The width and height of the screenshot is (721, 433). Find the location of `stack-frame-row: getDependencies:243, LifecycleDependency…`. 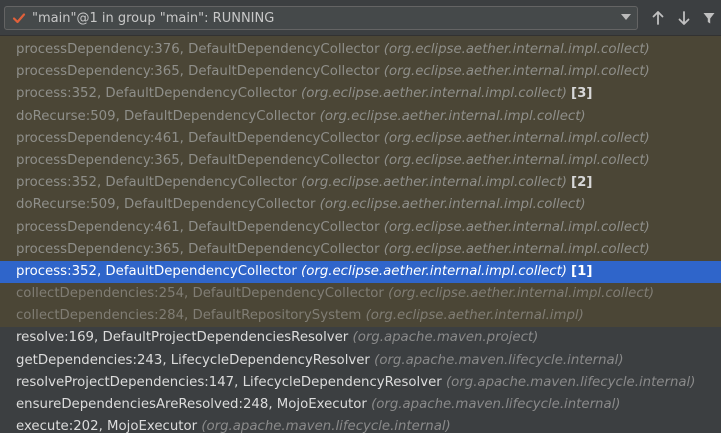

stack-frame-row: getDependencies:243, LifecycleDependency… is located at coordinates (360, 360).